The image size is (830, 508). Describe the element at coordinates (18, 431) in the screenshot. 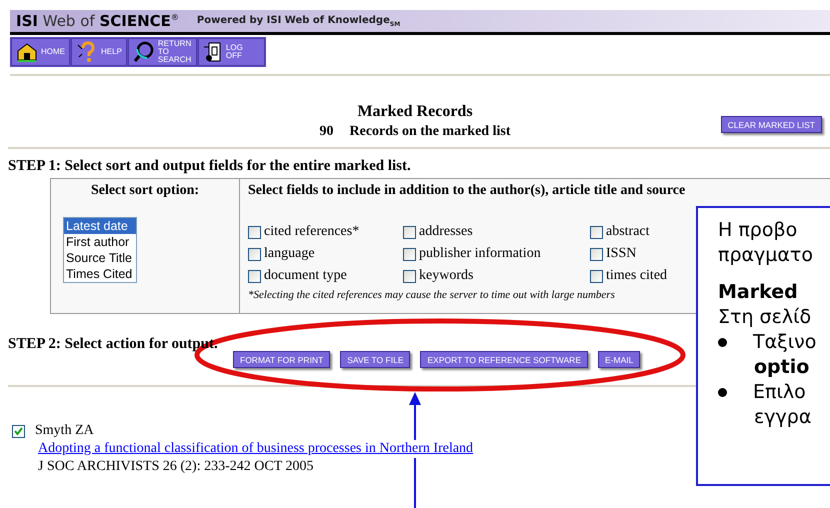

I see `checkmark-icon` at that location.